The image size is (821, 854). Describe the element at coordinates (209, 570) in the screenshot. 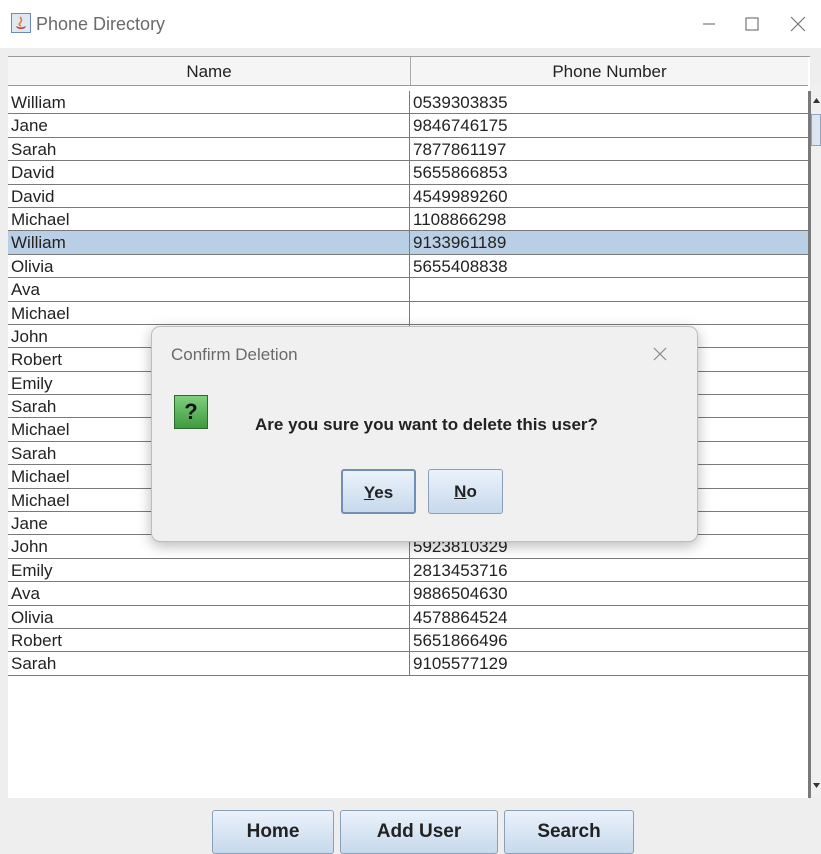

I see `name-cell: Emily` at that location.